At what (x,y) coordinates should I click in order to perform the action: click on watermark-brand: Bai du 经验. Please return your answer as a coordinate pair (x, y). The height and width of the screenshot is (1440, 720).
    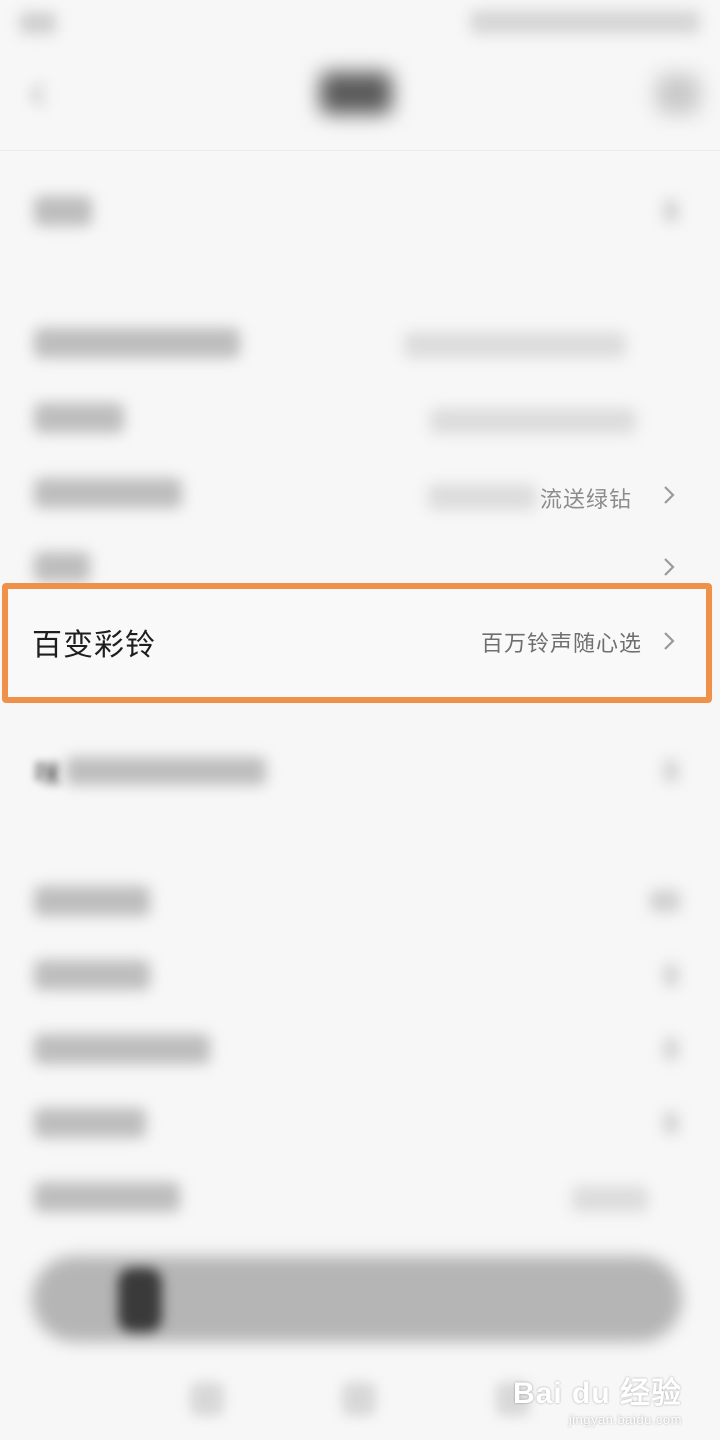
    Looking at the image, I should click on (597, 1393).